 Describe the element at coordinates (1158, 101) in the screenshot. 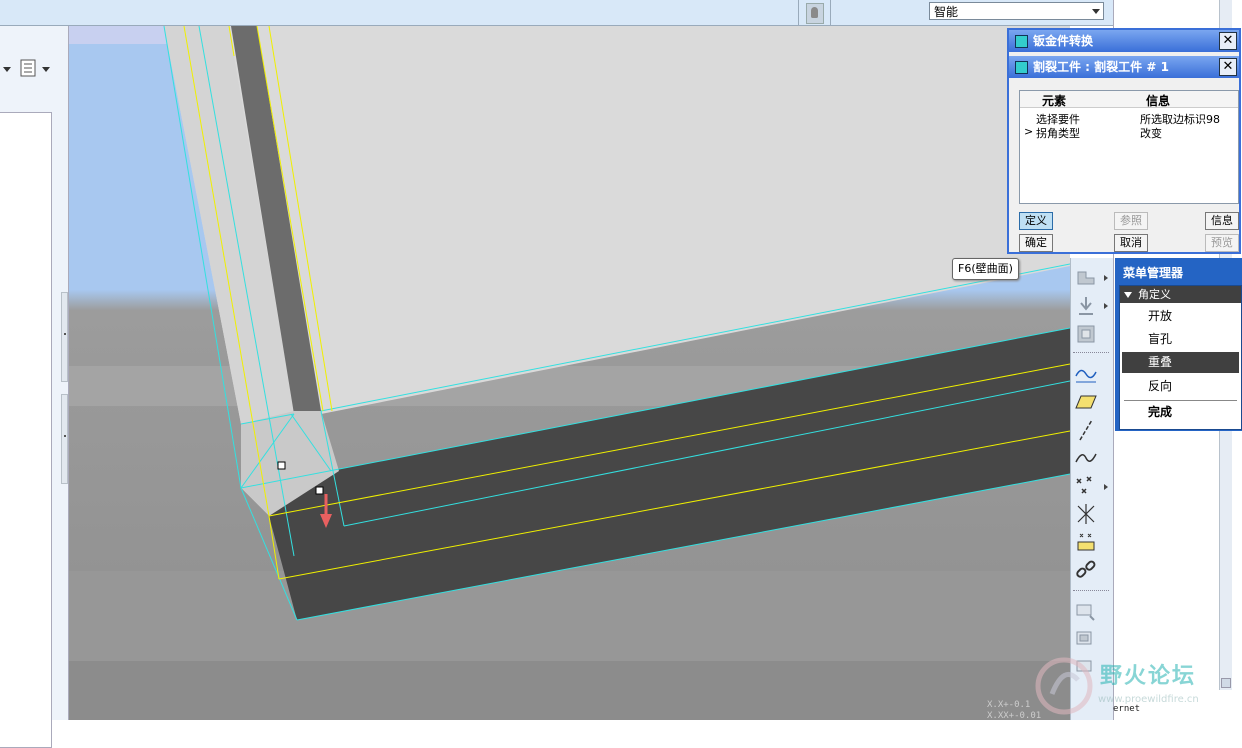

I see `column-header-info: 信息` at that location.